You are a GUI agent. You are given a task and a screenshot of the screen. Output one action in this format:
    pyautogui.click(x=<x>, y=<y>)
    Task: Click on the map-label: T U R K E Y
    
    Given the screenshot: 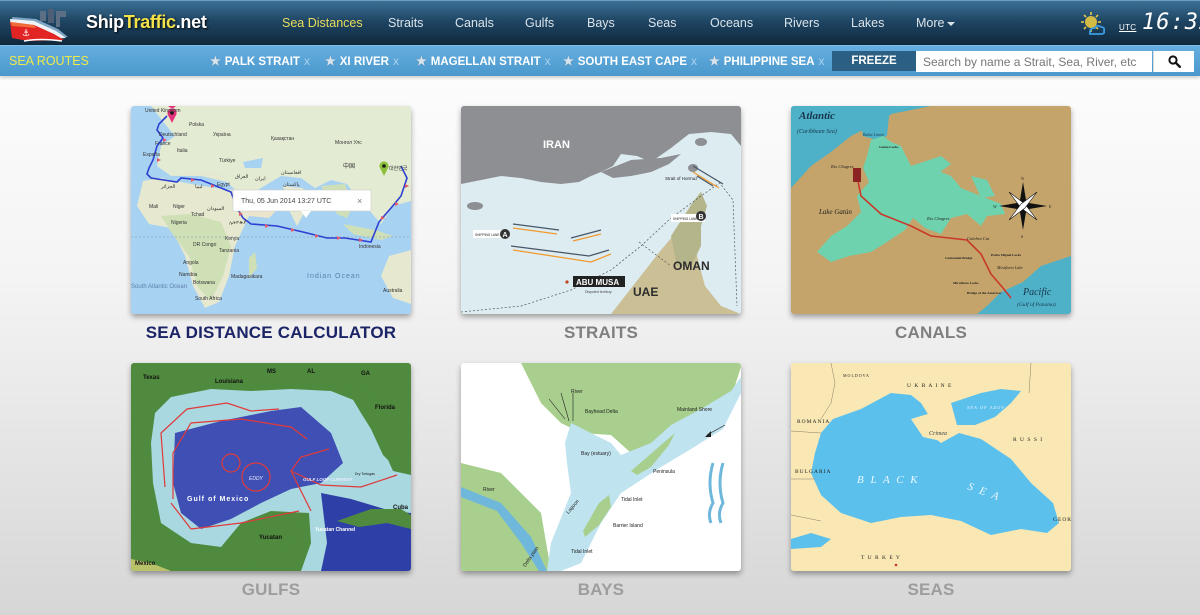 What is the action you would take?
    pyautogui.click(x=881, y=558)
    